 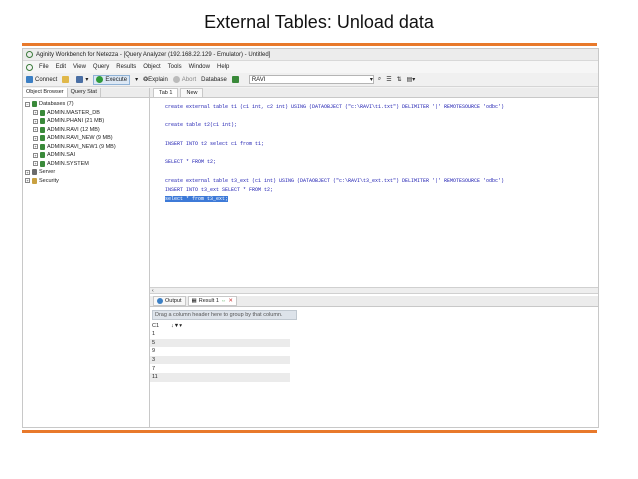 I want to click on tree-security: + Security, so click(x=87, y=181).